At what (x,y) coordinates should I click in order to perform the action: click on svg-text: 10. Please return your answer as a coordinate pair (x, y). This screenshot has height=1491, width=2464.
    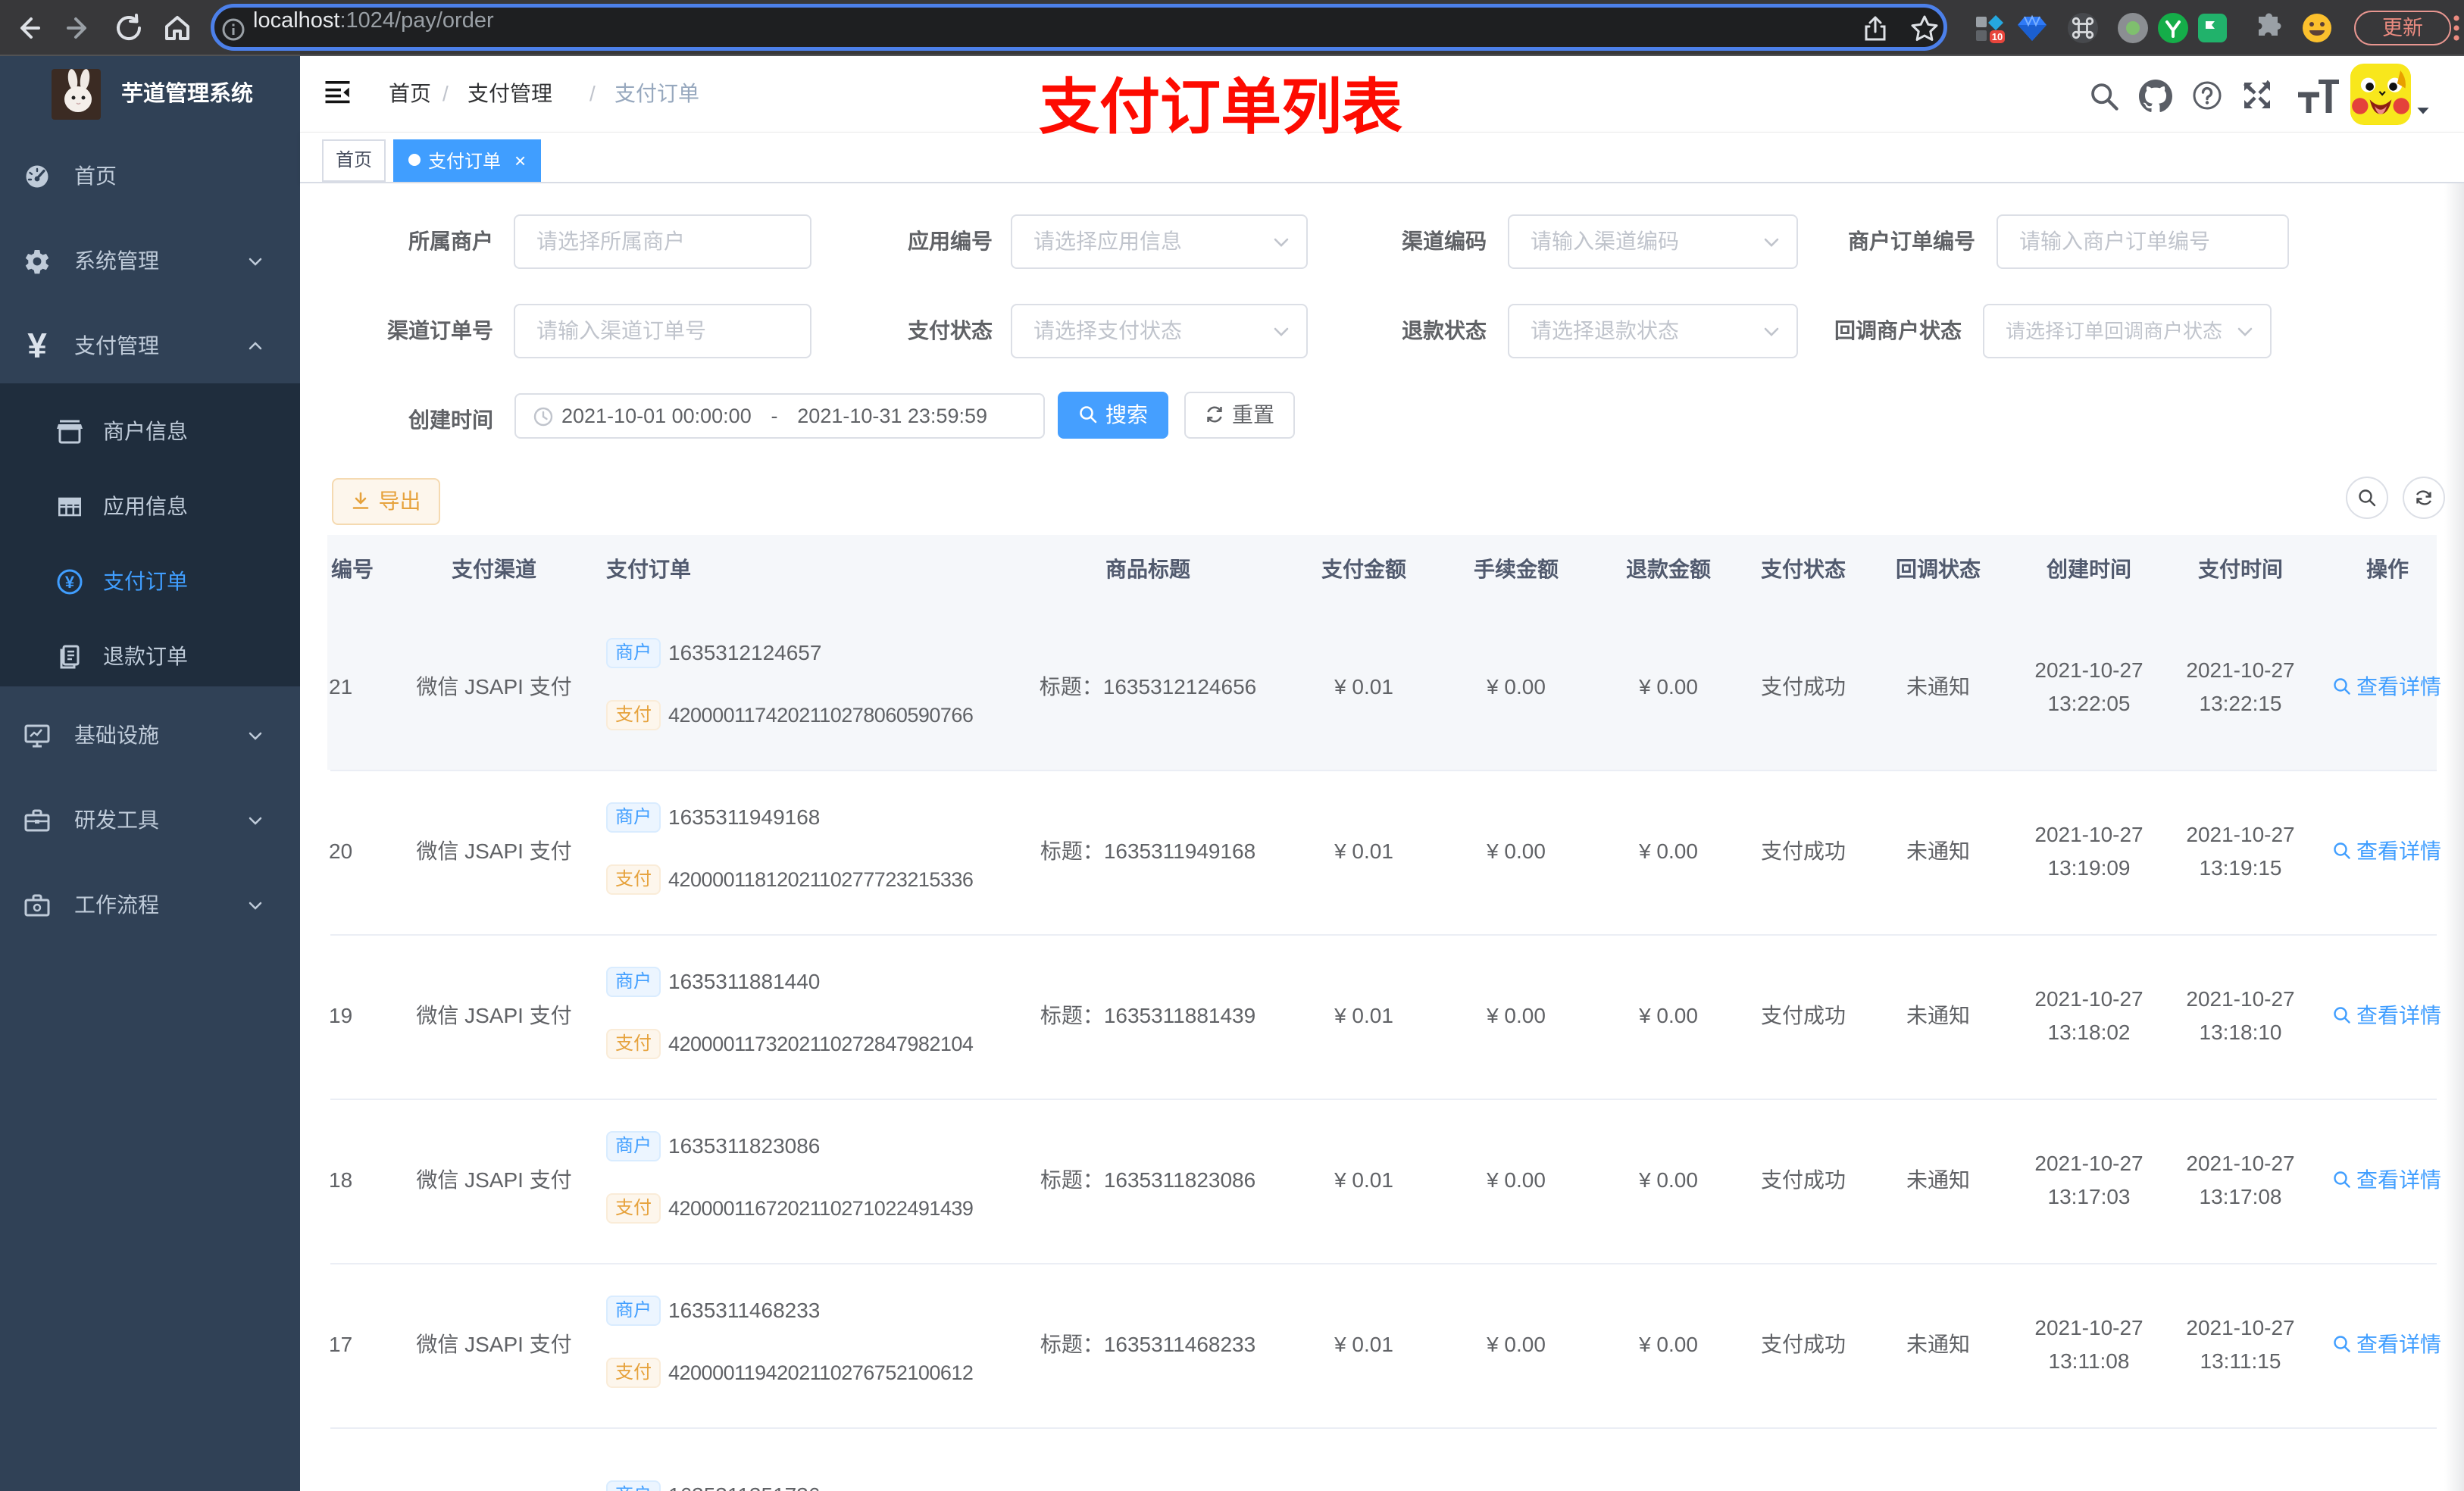
    Looking at the image, I should click on (1997, 36).